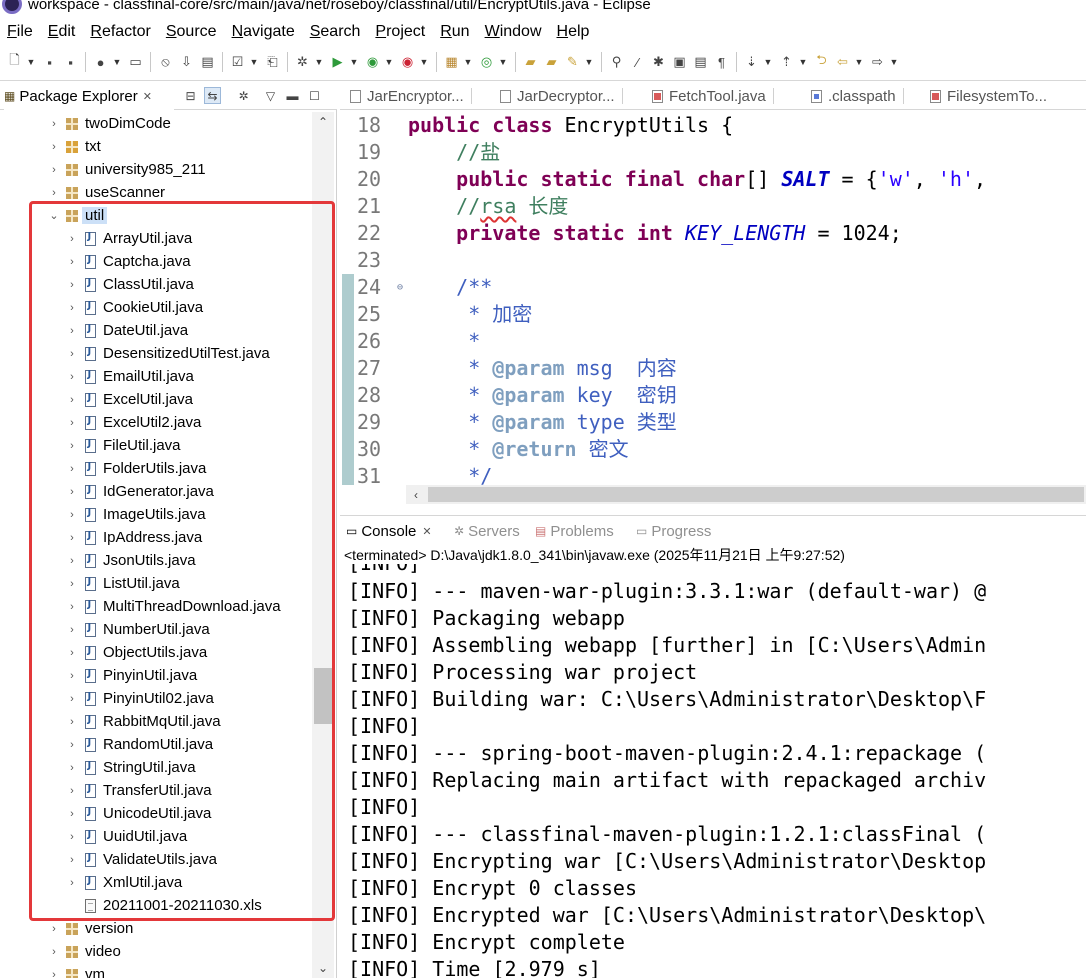 This screenshot has height=978, width=1086. I want to click on open-folder-icon: ▰, so click(530, 62).